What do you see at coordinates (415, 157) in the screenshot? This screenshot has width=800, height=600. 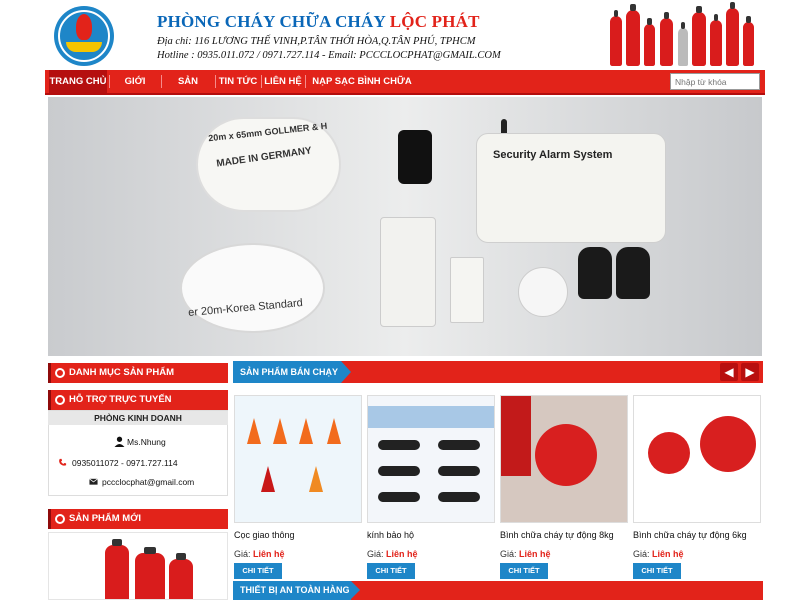 I see `power-adapter-image` at bounding box center [415, 157].